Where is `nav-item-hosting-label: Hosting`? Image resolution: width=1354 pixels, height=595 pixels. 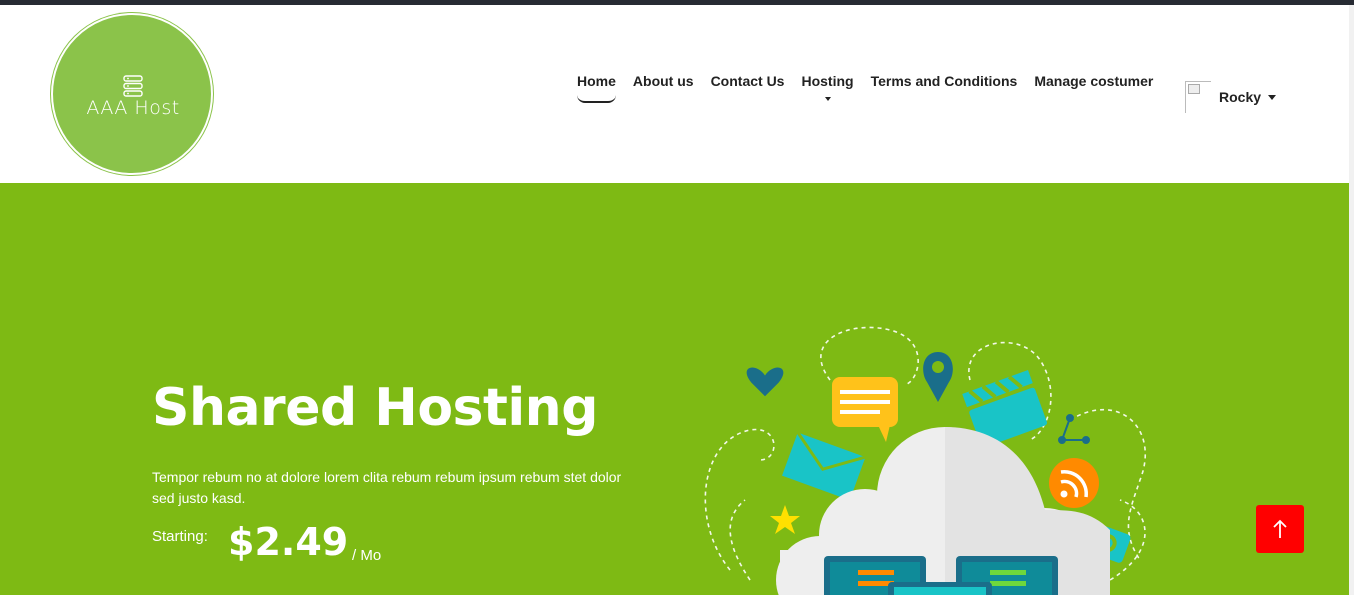
nav-item-hosting-label: Hosting is located at coordinates (827, 81).